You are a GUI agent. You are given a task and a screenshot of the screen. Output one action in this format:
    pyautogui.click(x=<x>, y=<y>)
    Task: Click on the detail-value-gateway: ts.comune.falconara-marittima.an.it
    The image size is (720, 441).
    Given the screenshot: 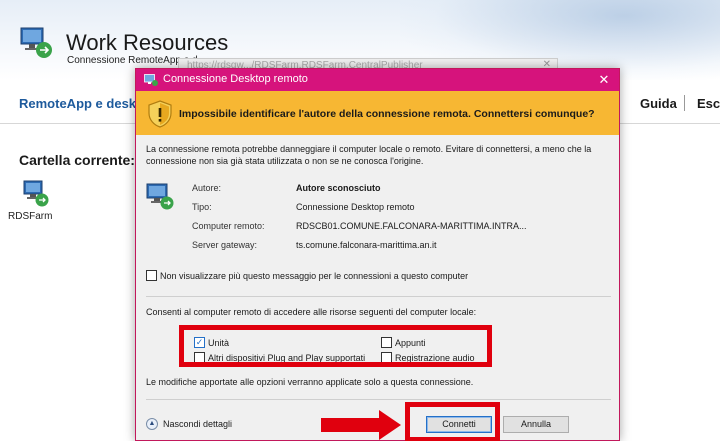 What is the action you would take?
    pyautogui.click(x=366, y=245)
    